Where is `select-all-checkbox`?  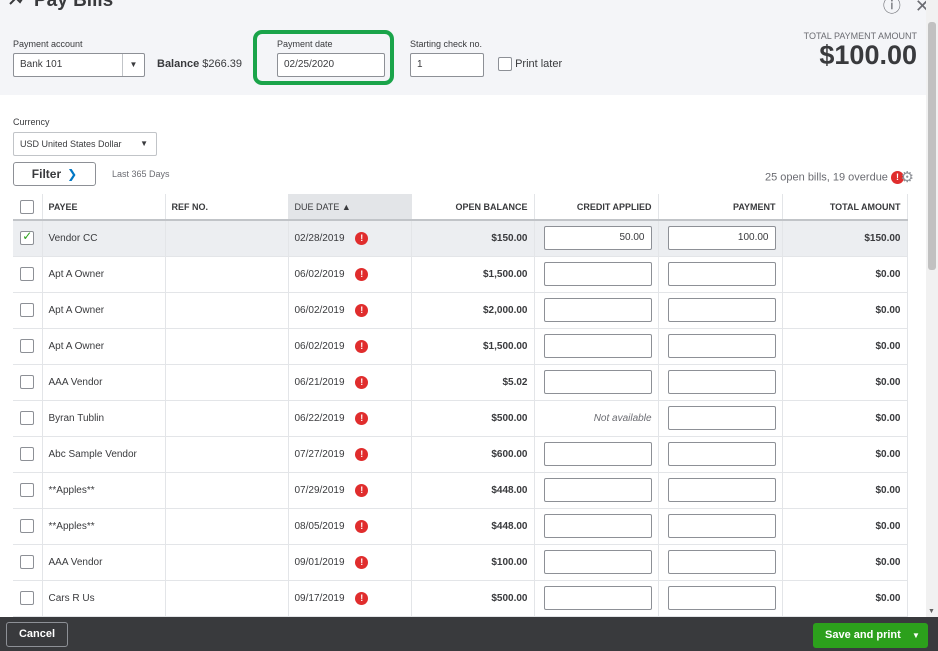 select-all-checkbox is located at coordinates (27, 206).